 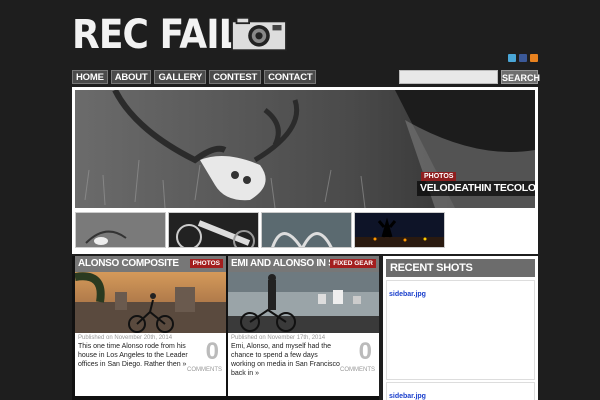 What do you see at coordinates (353, 263) in the screenshot?
I see `post-category-tag: FIXED GEAR` at bounding box center [353, 263].